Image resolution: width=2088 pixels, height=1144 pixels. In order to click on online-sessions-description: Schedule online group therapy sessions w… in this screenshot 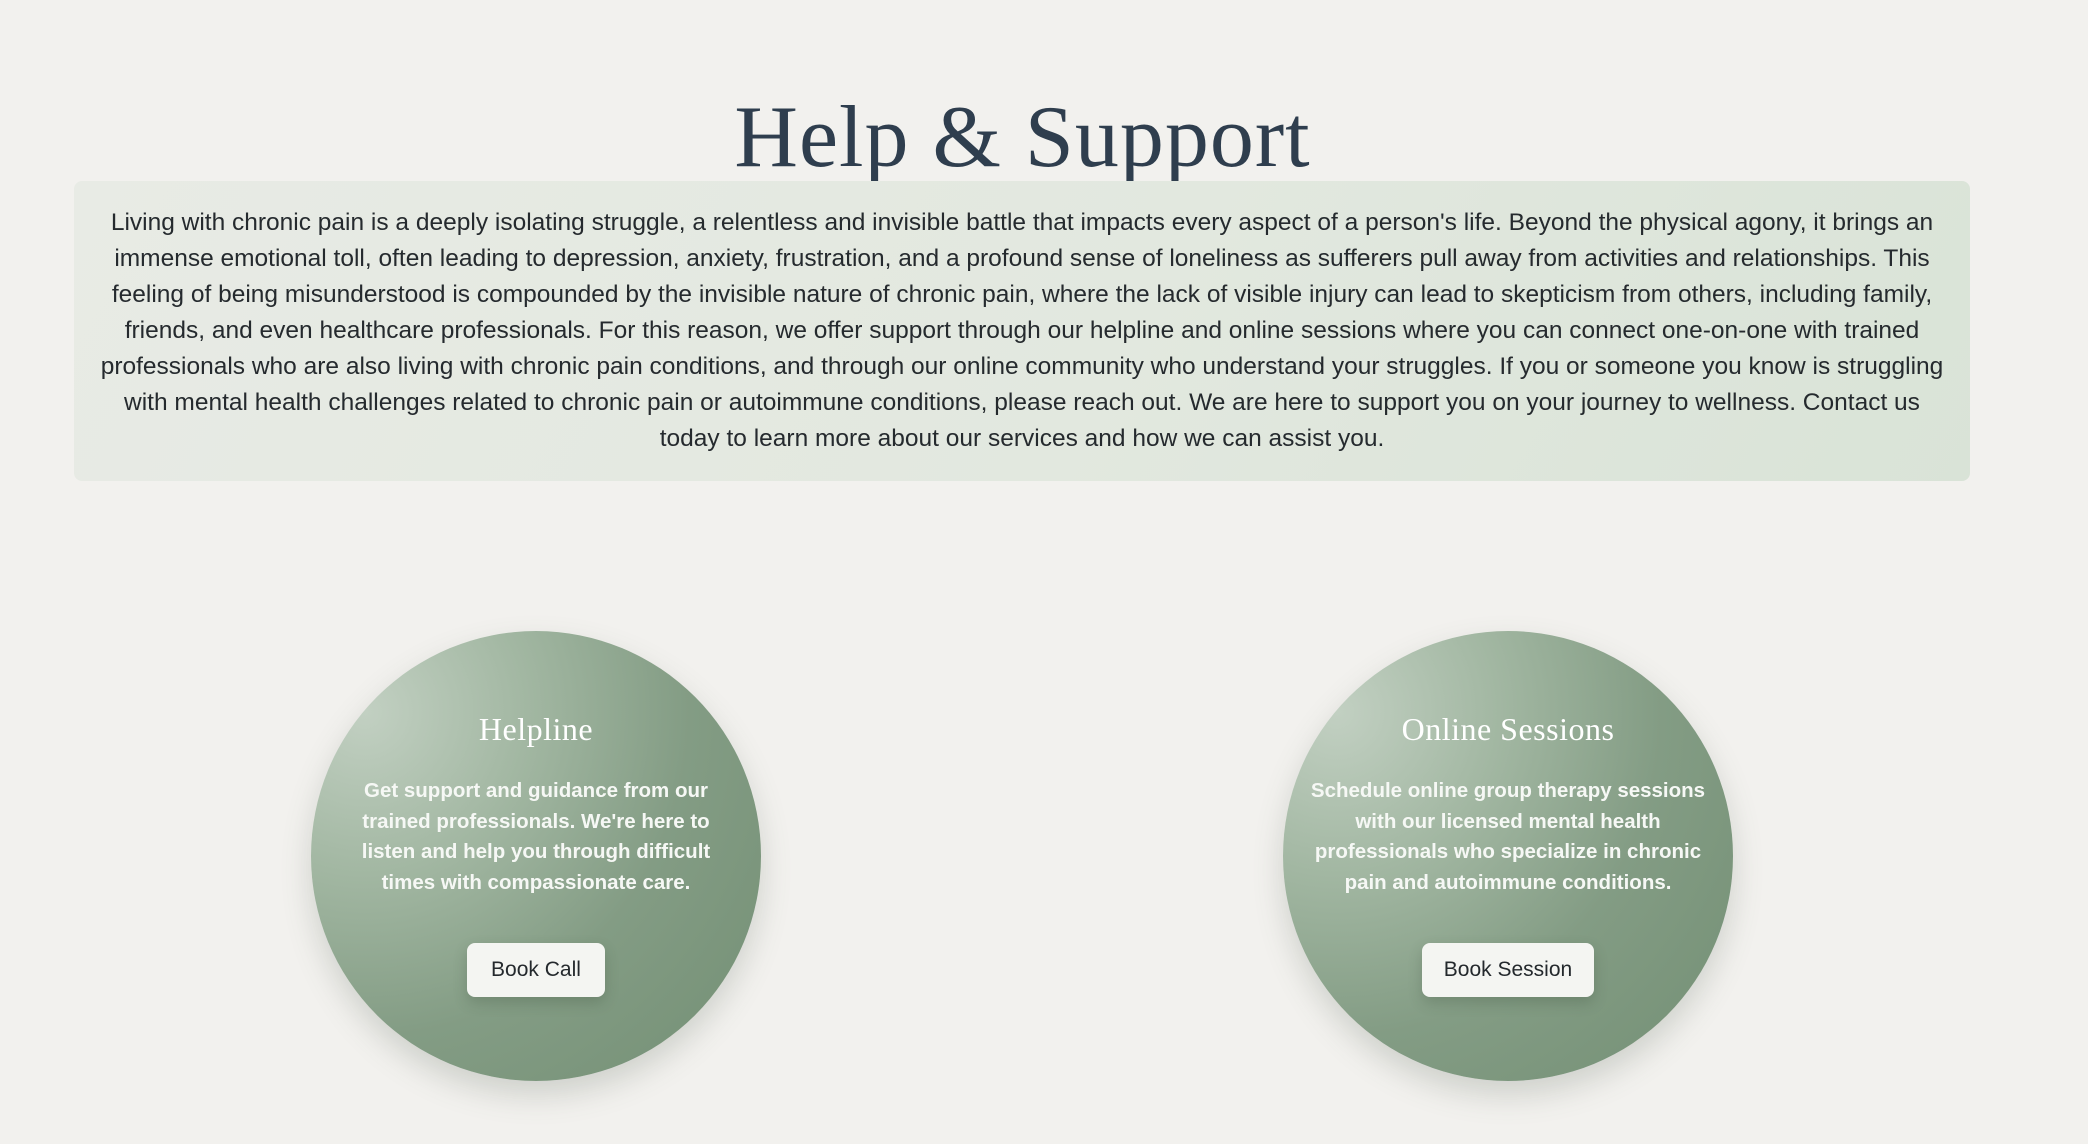, I will do `click(1508, 836)`.